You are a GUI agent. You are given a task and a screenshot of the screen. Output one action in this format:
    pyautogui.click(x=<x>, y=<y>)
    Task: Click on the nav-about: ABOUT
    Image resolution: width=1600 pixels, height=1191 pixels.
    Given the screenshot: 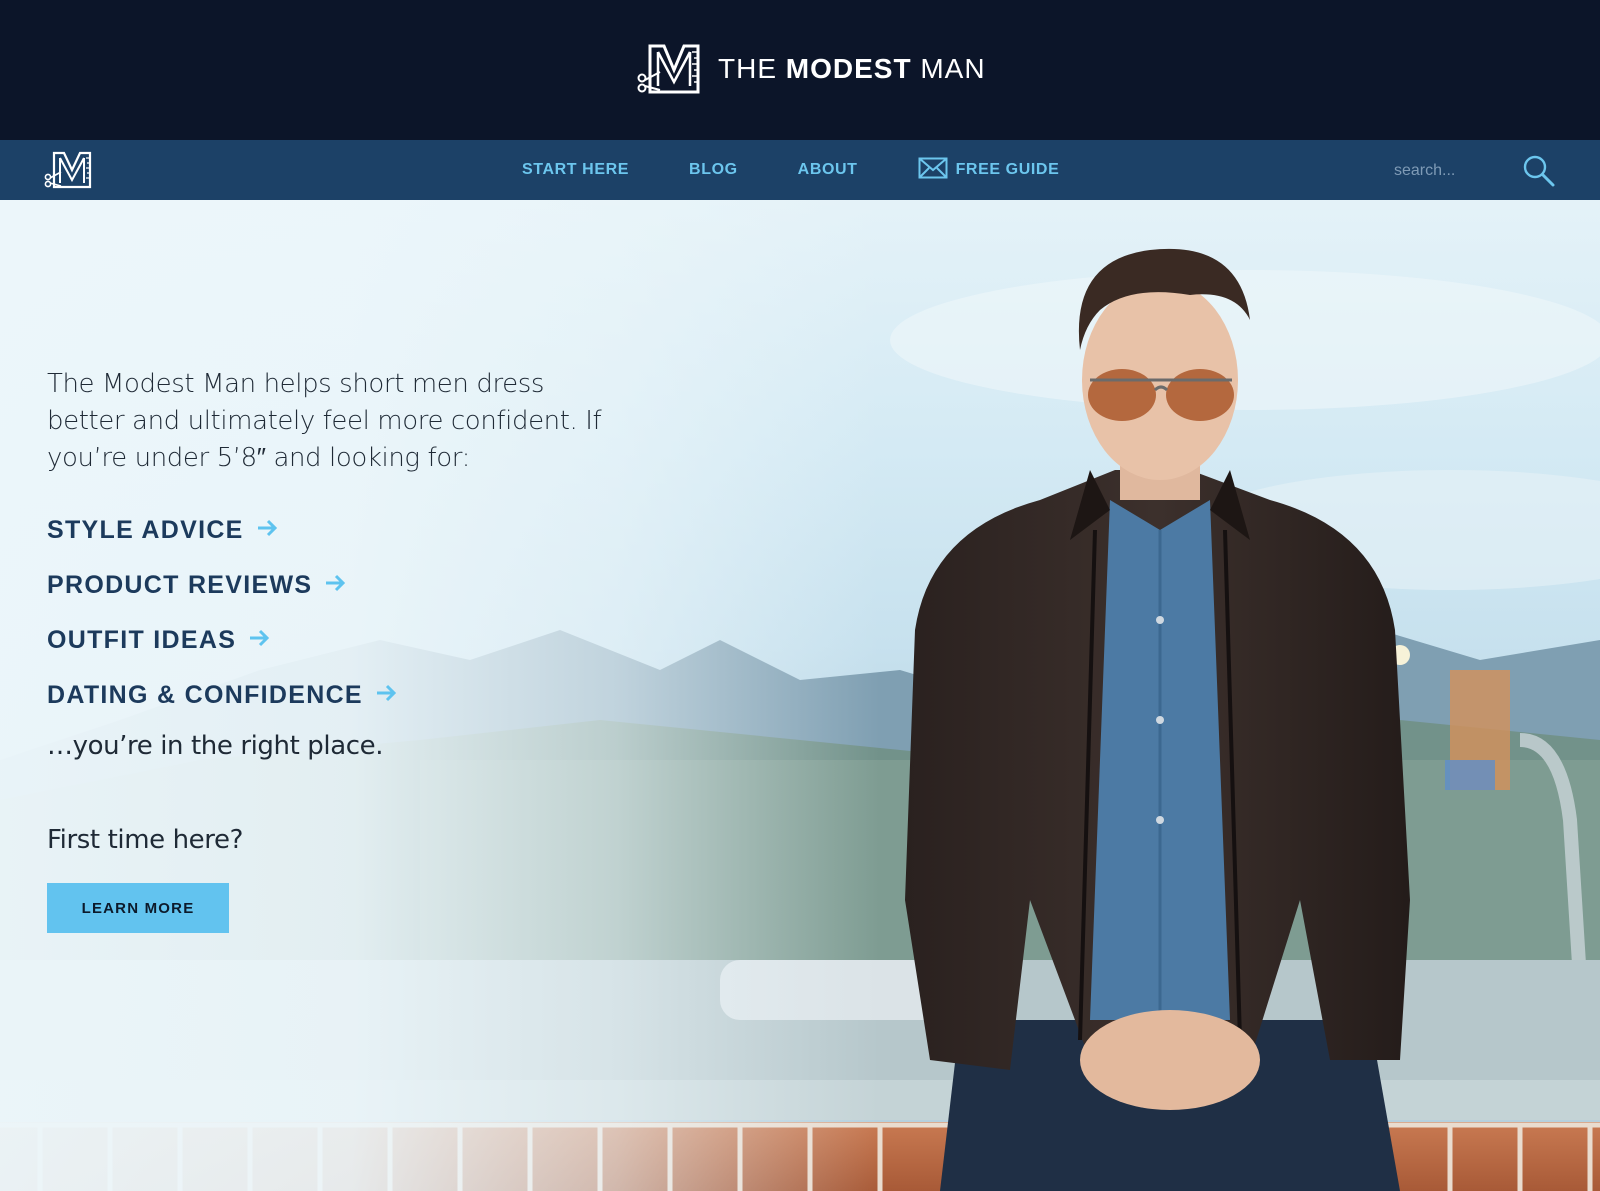 What is the action you would take?
    pyautogui.click(x=828, y=170)
    